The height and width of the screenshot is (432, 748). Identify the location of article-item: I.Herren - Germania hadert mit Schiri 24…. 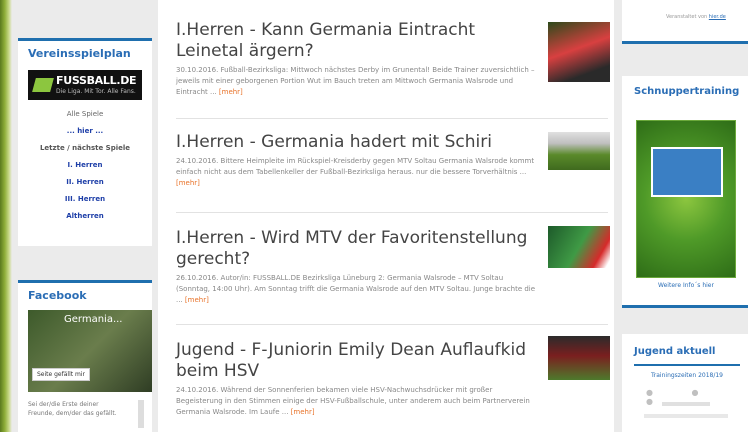
(393, 160).